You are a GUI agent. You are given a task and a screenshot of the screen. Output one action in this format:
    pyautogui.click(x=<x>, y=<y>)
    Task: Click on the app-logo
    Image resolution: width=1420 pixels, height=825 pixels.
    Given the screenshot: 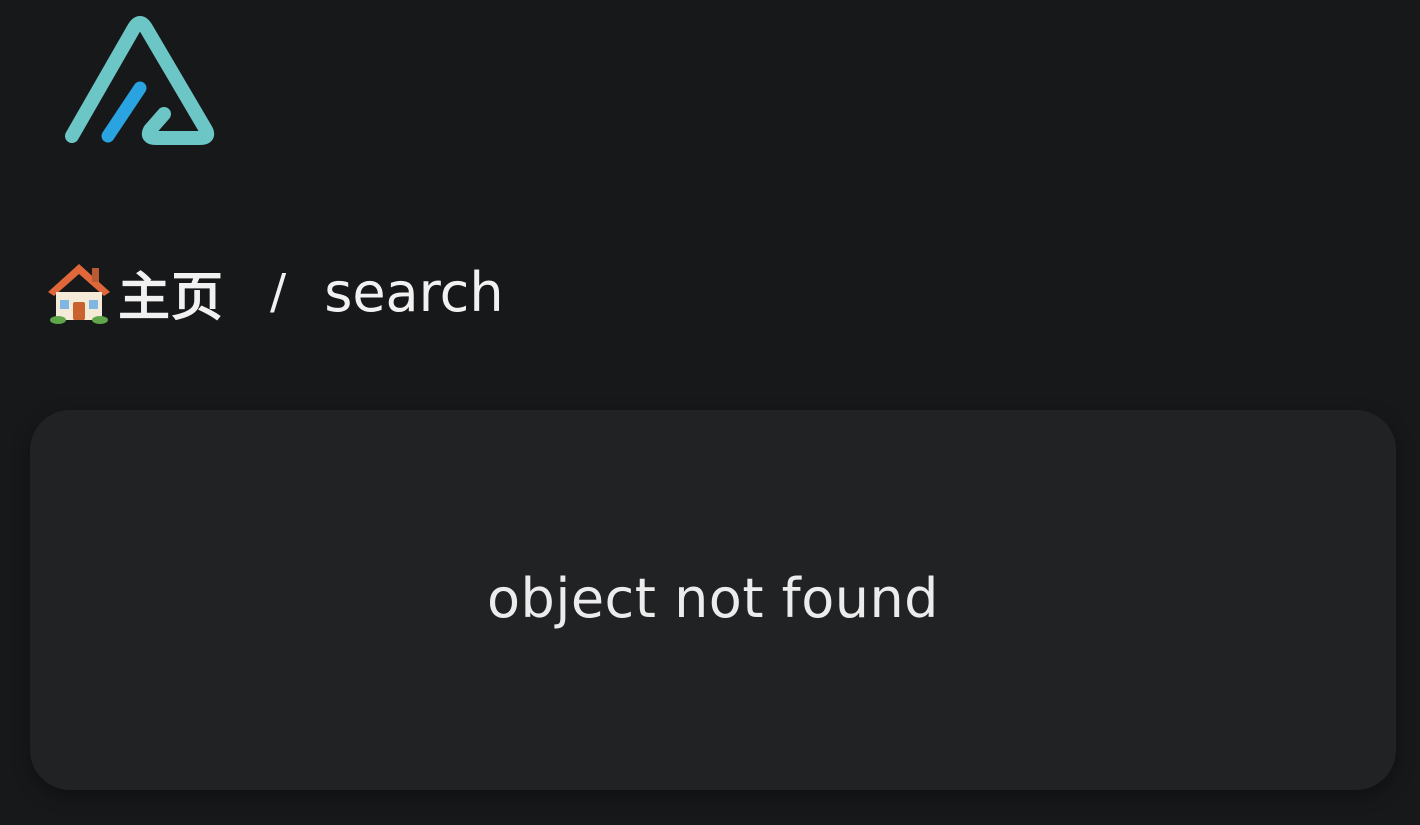 What is the action you would take?
    pyautogui.click(x=138, y=82)
    